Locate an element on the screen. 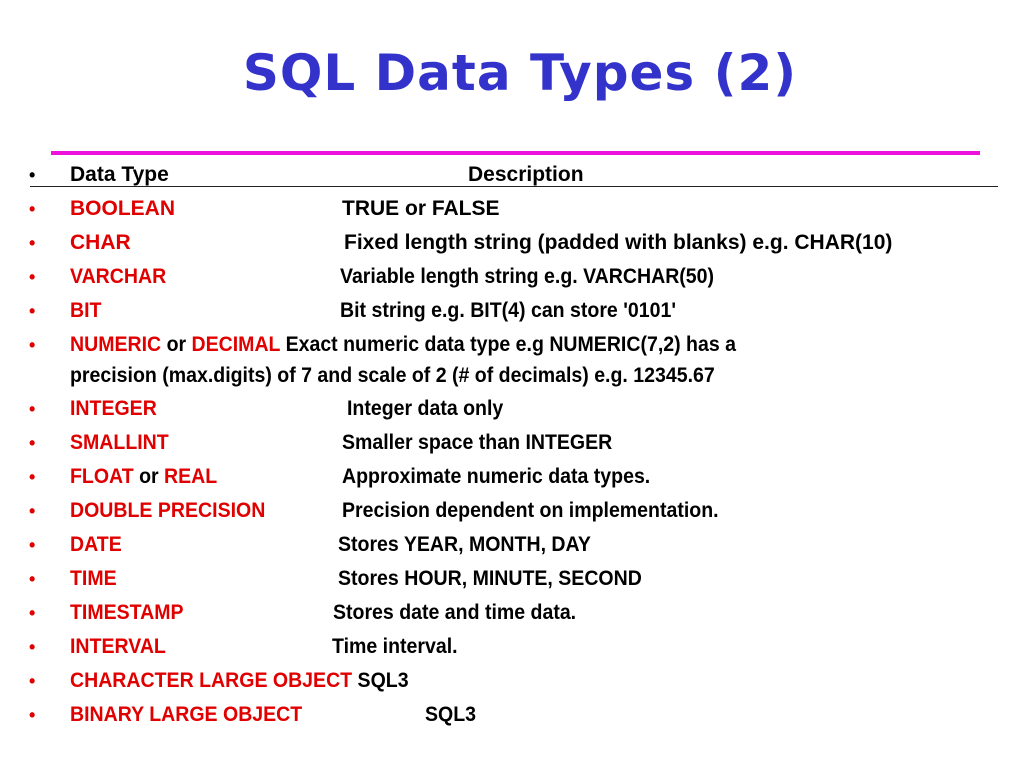 Image resolution: width=1024 pixels, height=768 pixels. data-type-description: Stores YEAR, MONTH, DAY is located at coordinates (464, 544).